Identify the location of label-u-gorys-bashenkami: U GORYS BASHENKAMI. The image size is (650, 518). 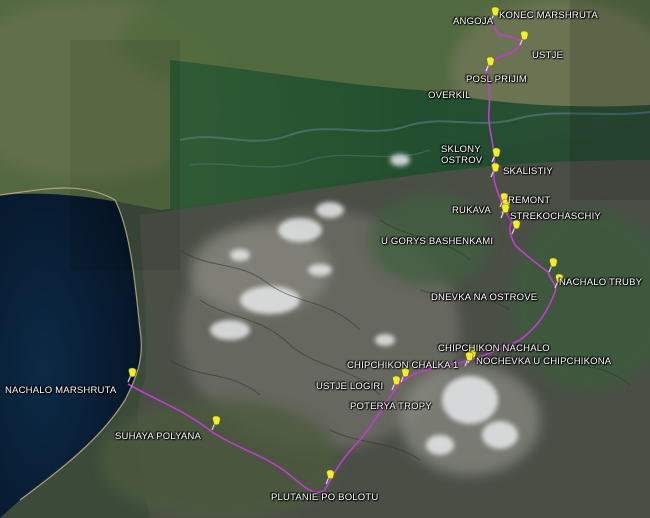
(437, 241).